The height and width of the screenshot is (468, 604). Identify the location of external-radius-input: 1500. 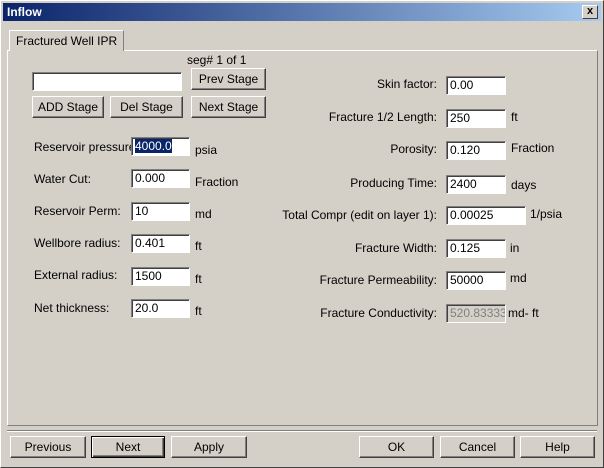
(160, 276).